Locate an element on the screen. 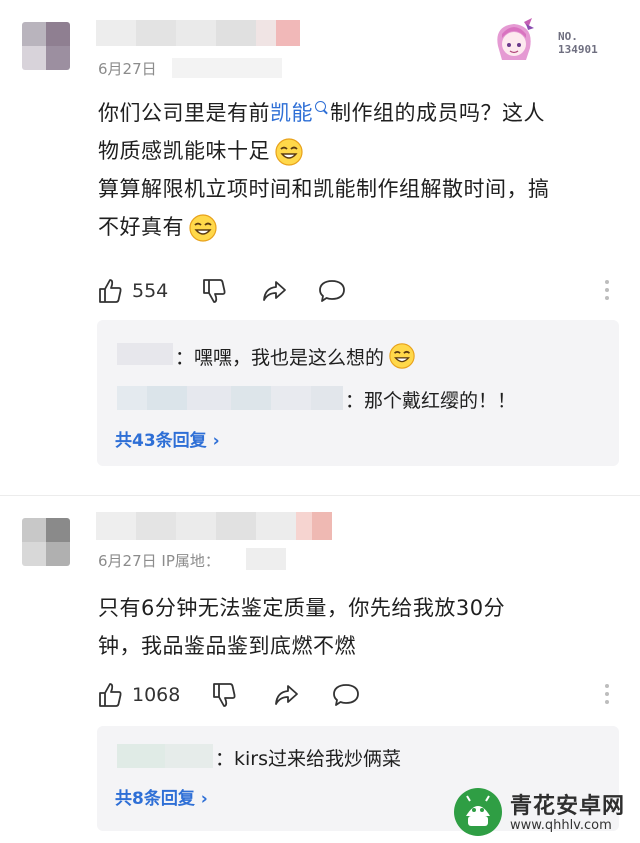 The height and width of the screenshot is (843, 640). comment-date: 6月27日 IP属地： is located at coordinates (159, 561).